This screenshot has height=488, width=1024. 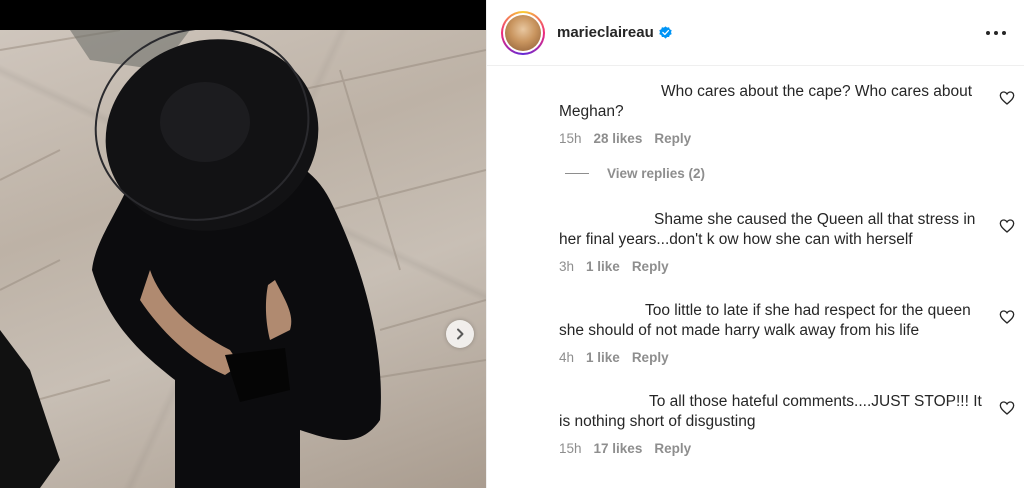 I want to click on chevron-right-icon, so click(x=460, y=334).